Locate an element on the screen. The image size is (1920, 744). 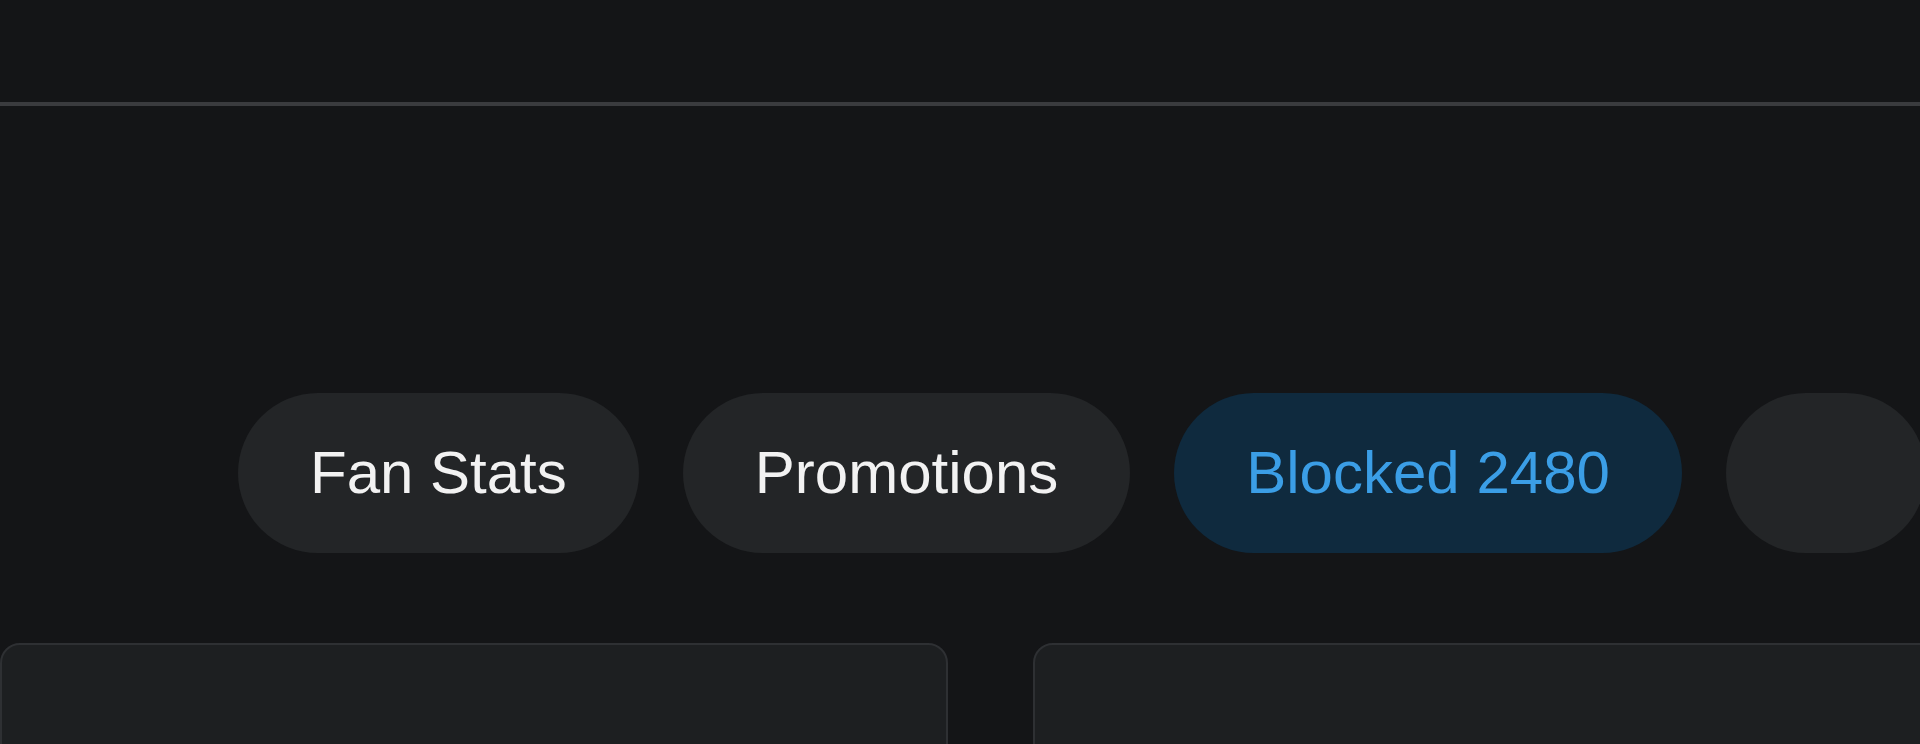
filter-chip: Promotions is located at coordinates (906, 473).